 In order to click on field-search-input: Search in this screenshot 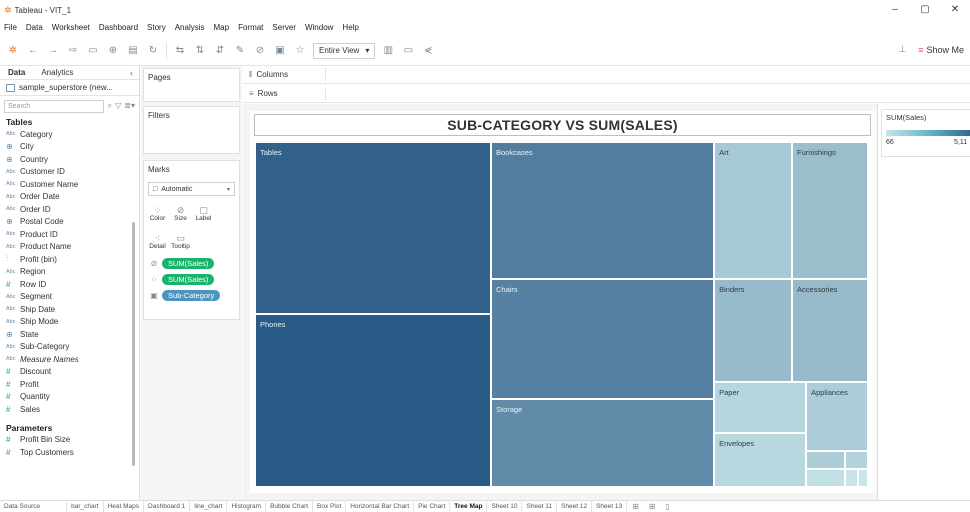, I will do `click(54, 106)`.